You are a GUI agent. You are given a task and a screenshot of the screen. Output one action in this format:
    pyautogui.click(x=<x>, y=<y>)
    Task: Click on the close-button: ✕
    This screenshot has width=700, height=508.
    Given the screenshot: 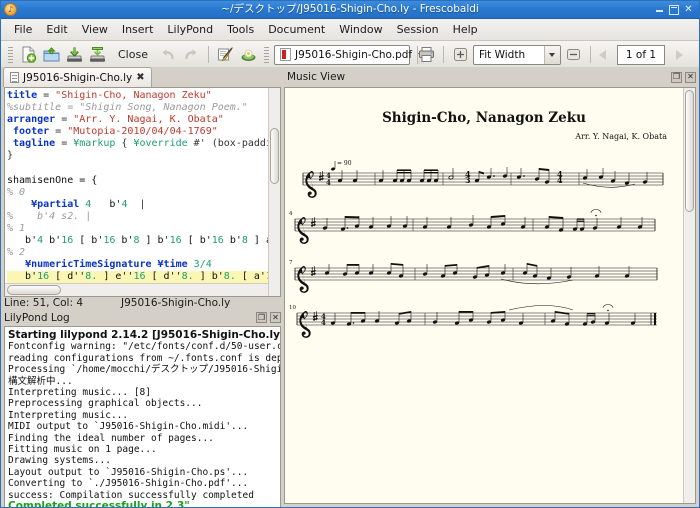 What is the action you would take?
    pyautogui.click(x=688, y=9)
    